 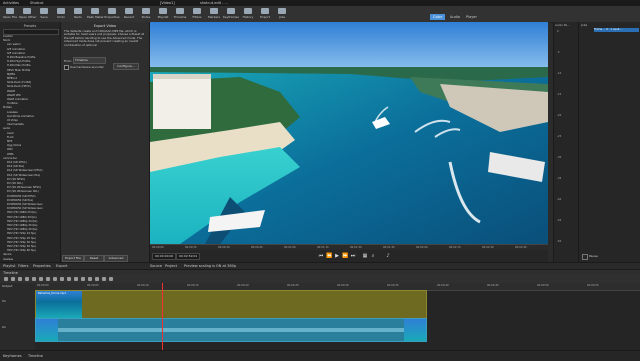 I want to click on zoom-in-icon, so click(x=104, y=279).